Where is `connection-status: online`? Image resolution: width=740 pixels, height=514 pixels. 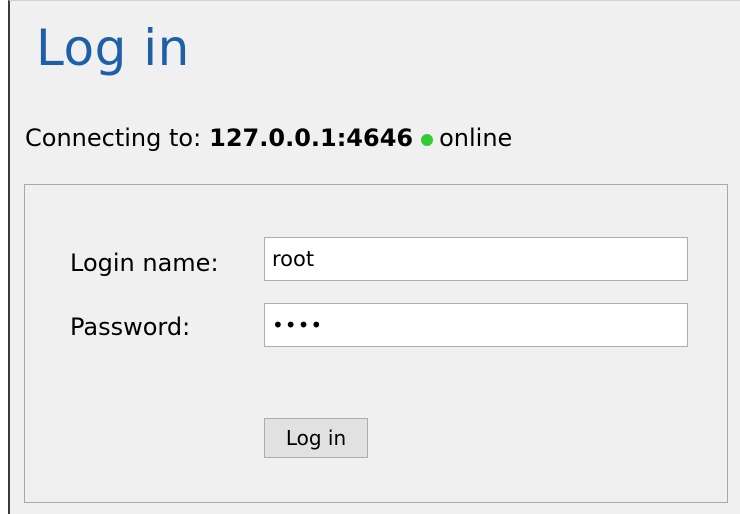
connection-status: online is located at coordinates (476, 138).